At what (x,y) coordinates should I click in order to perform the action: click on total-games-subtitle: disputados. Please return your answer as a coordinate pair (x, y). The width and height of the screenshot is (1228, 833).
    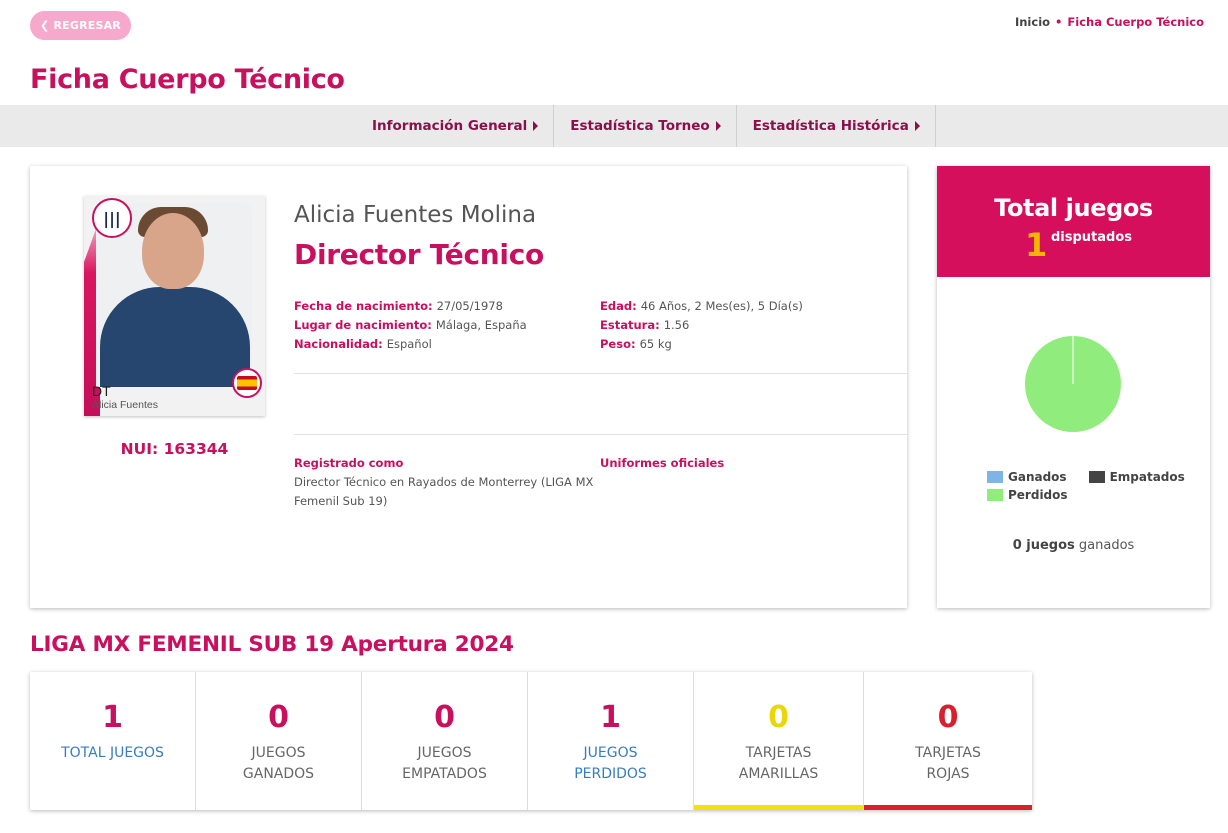
    Looking at the image, I should click on (1092, 237).